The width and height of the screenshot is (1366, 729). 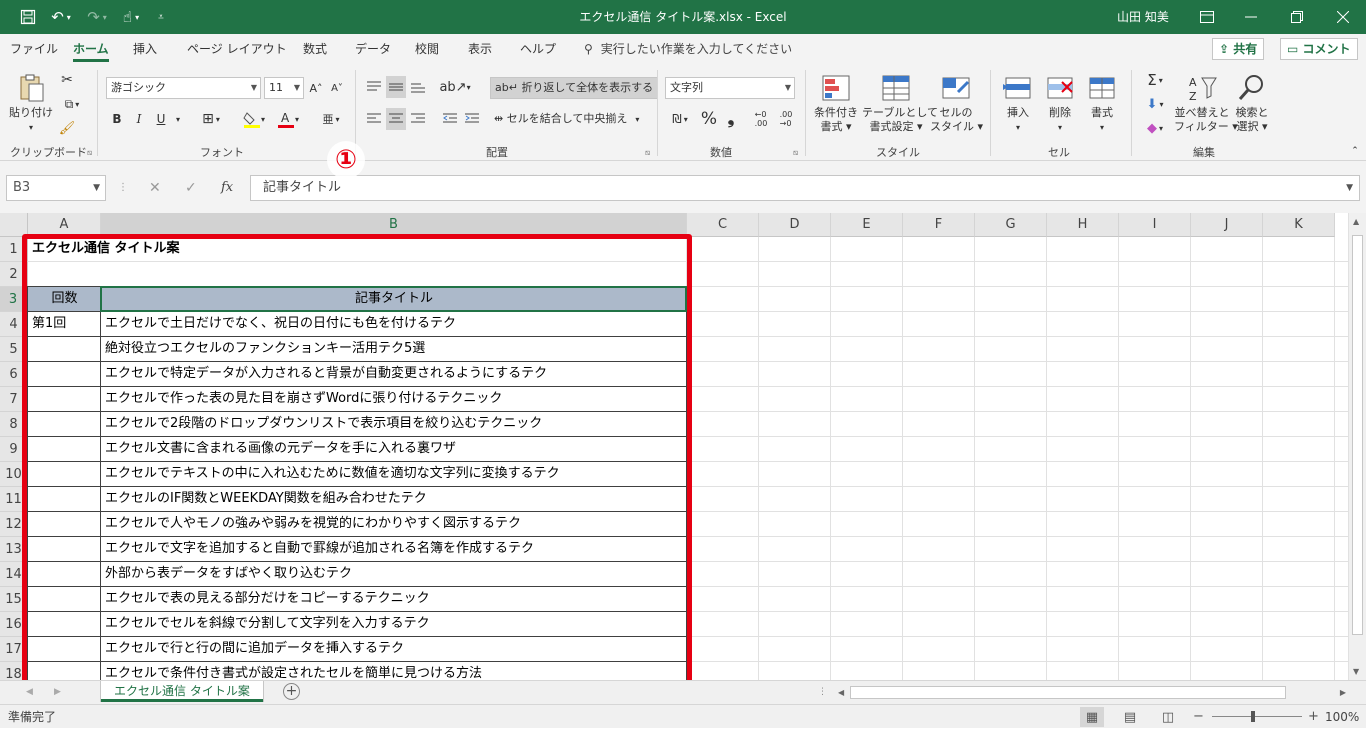 What do you see at coordinates (786, 119) in the screenshot?
I see `decrease-decimal-icon: .00 →0` at bounding box center [786, 119].